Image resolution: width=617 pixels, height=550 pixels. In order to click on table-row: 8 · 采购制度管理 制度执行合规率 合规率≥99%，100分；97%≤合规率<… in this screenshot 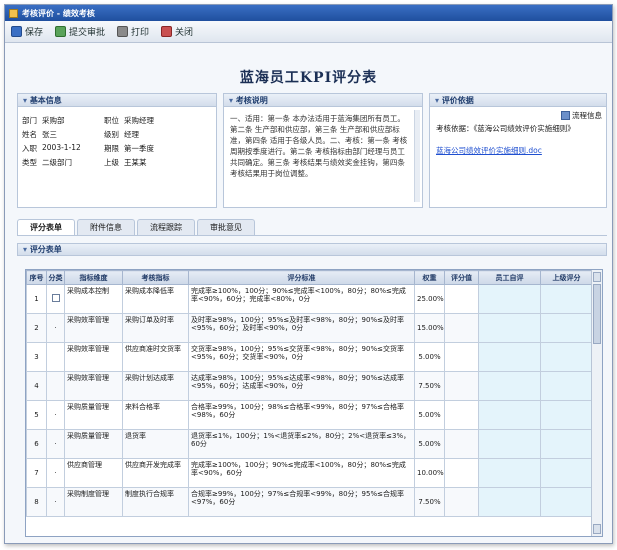, I will do `click(309, 502)`.